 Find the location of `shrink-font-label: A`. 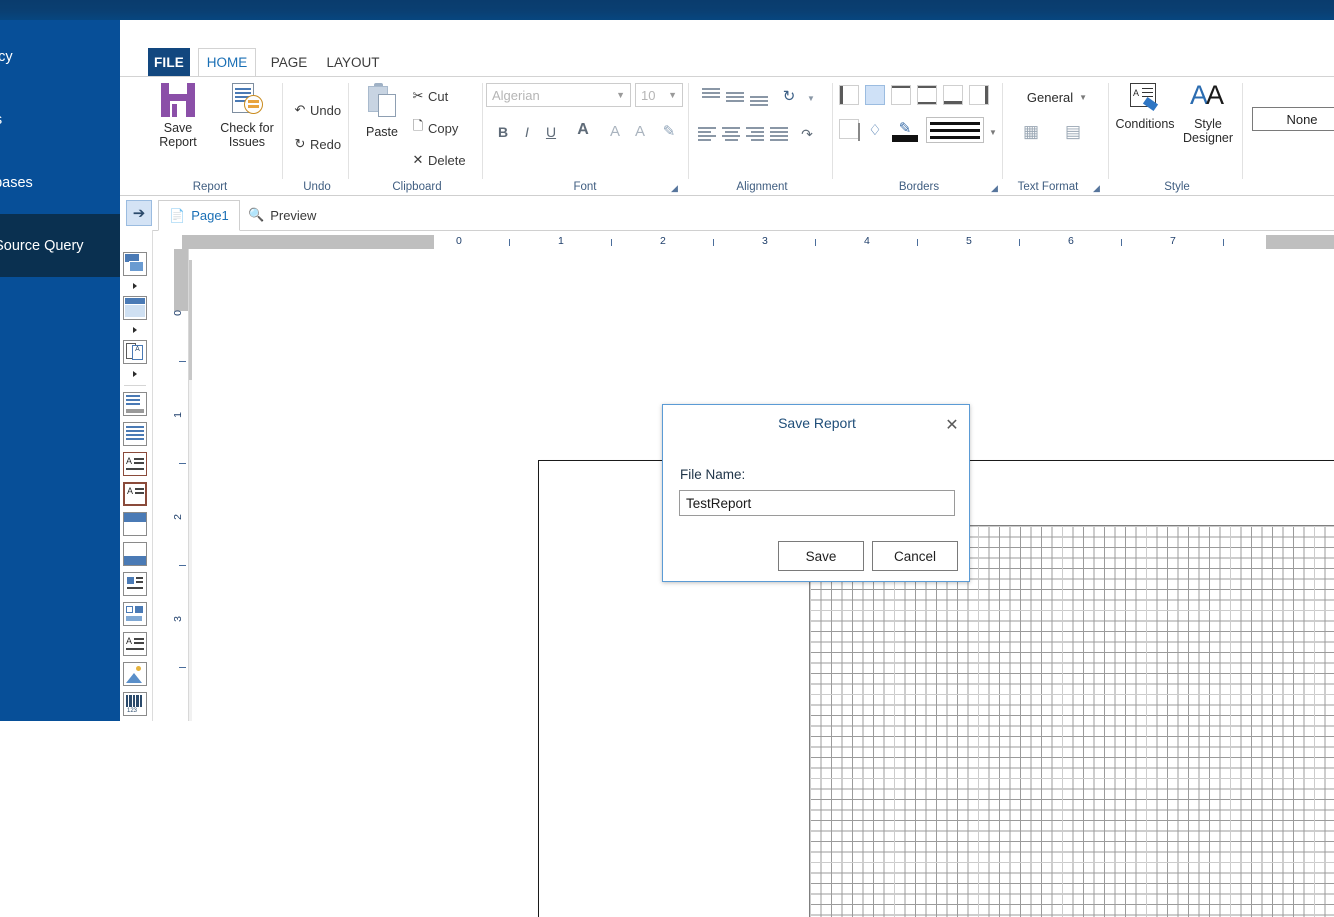

shrink-font-label: A is located at coordinates (639, 131).